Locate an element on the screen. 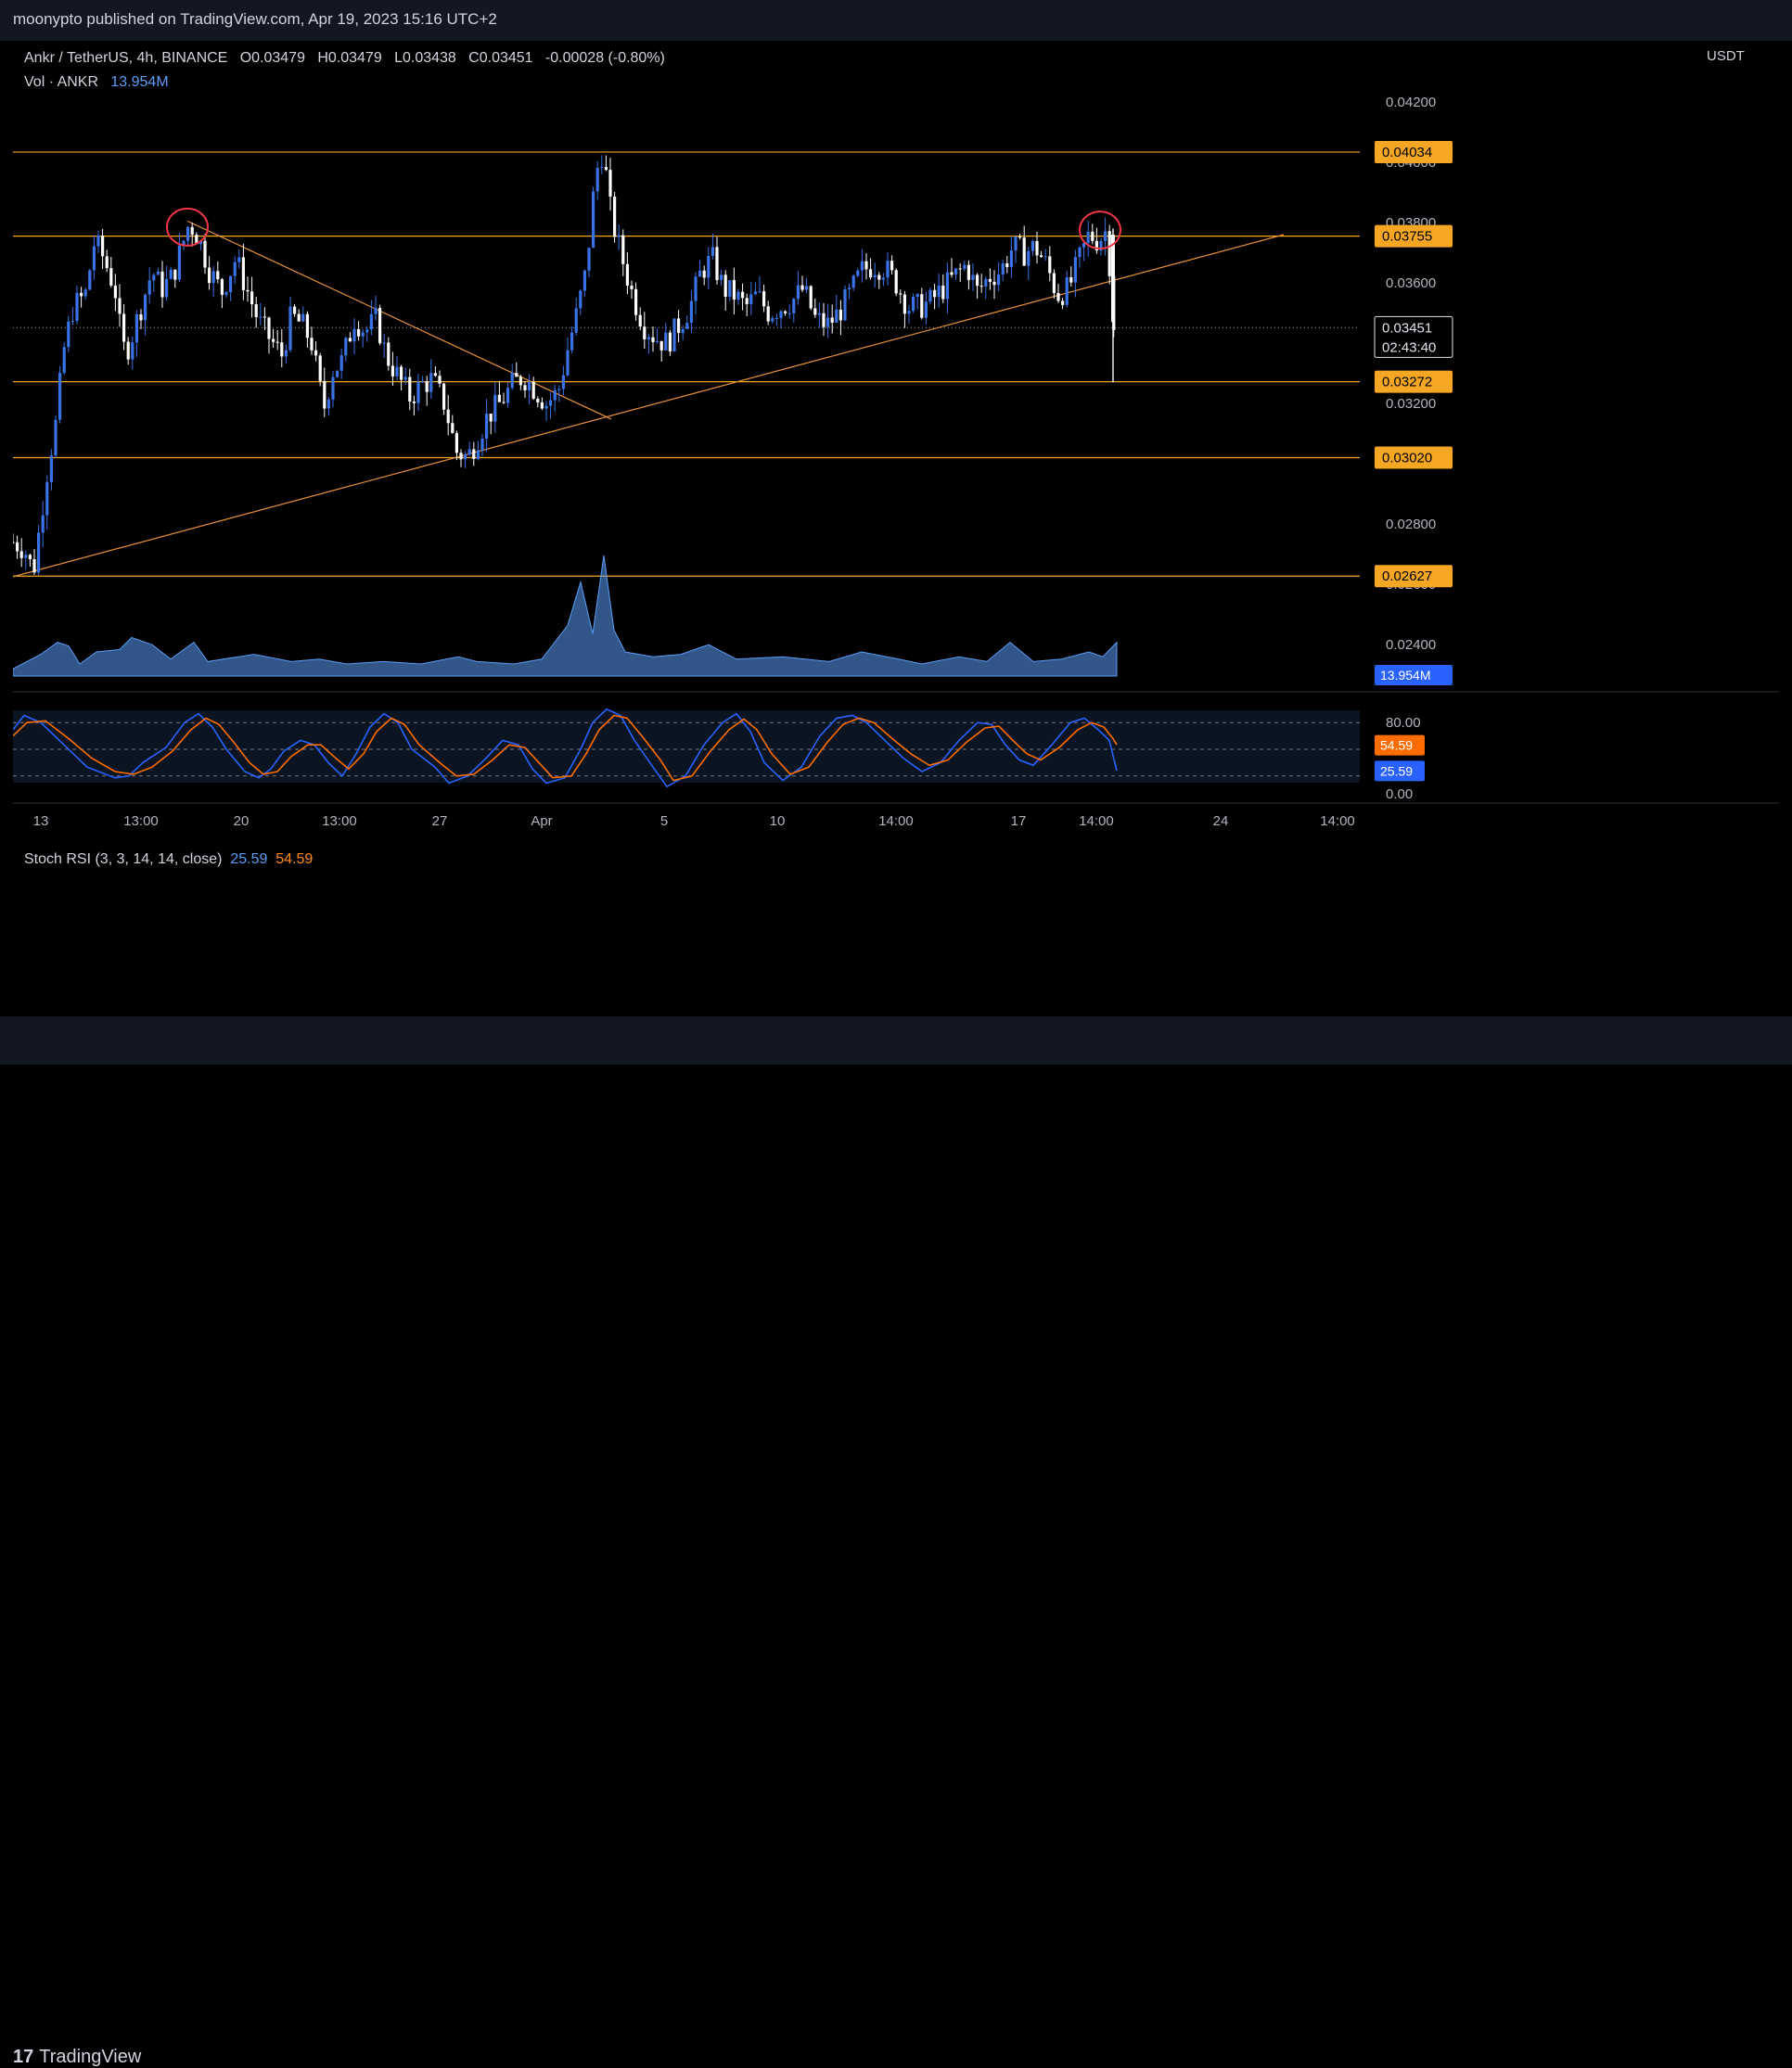 This screenshot has width=1792, height=2068. stoch-d-value: 54.59 is located at coordinates (294, 859).